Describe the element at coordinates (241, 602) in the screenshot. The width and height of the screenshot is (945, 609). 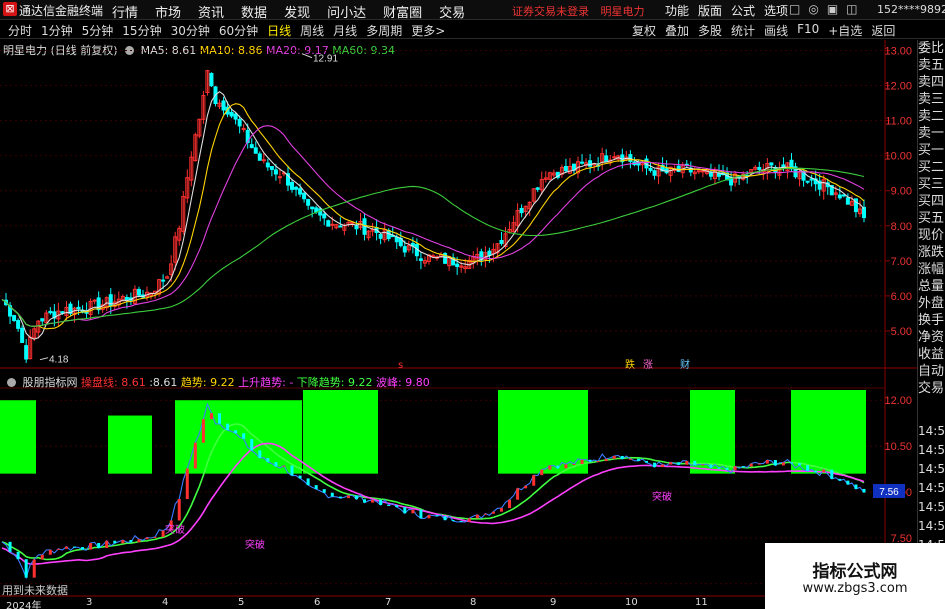
I see `time-axis-label: 5` at that location.